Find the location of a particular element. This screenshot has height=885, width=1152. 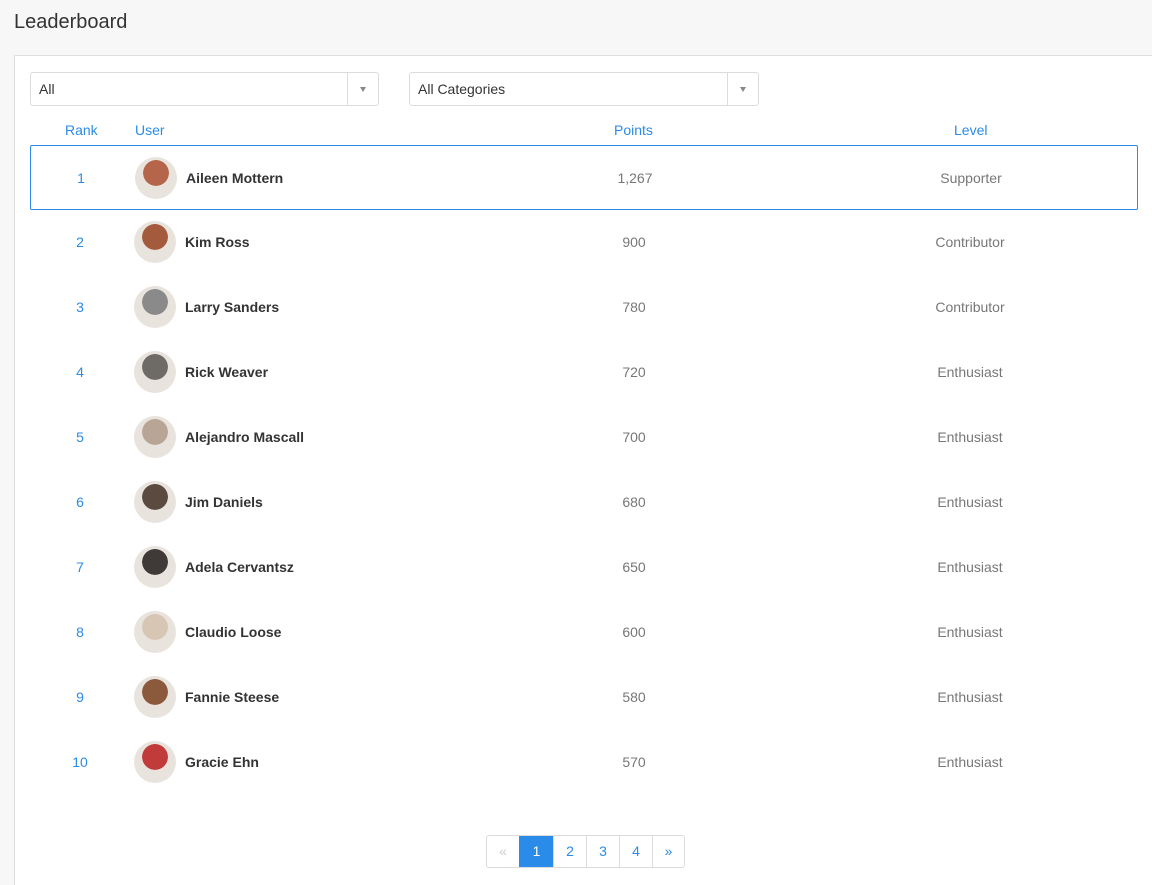

table-row: 2 Kim Ross 900 Contributor is located at coordinates (584, 242).